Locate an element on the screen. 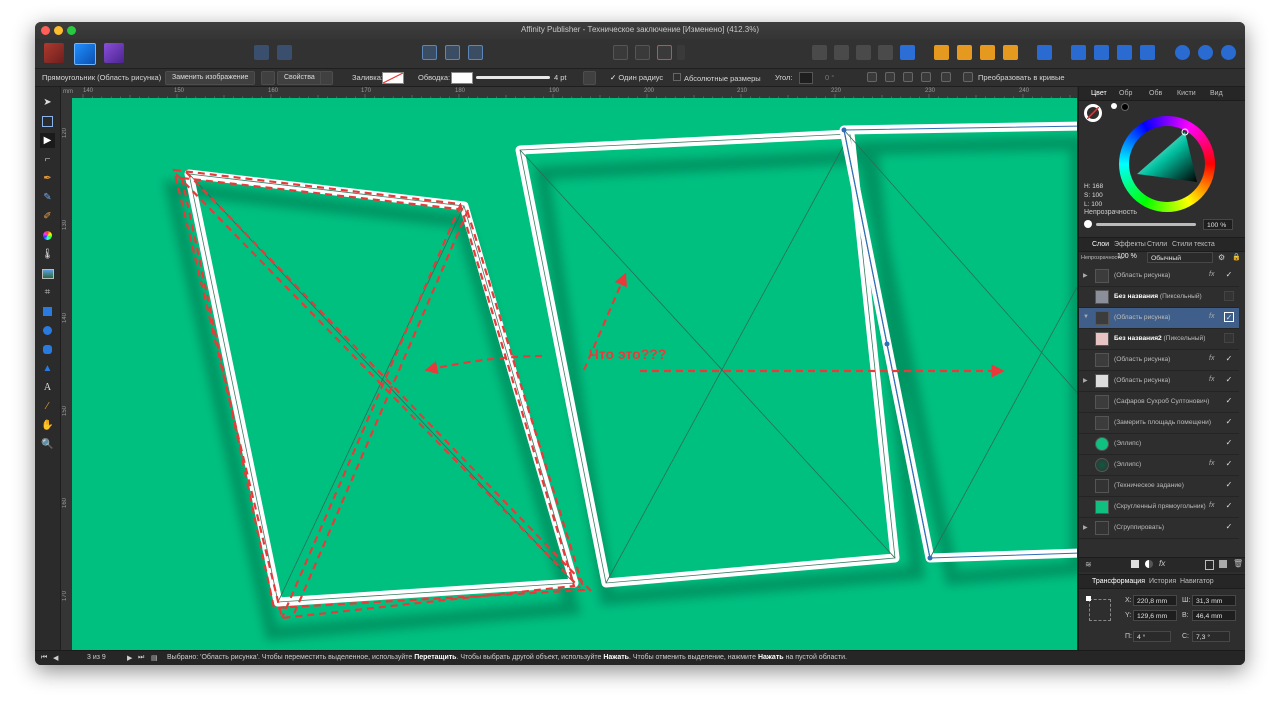 The image size is (1280, 711). snap-frame-icon is located at coordinates (429, 52).